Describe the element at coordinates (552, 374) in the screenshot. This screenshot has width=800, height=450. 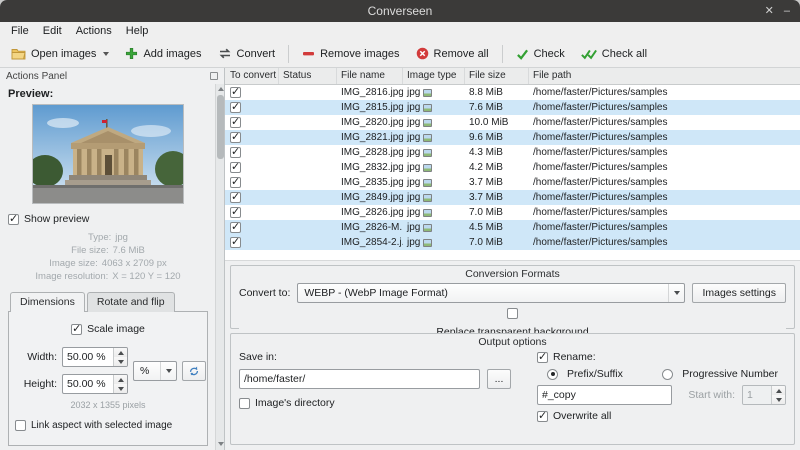
I see `prefix-suffix-radio` at that location.